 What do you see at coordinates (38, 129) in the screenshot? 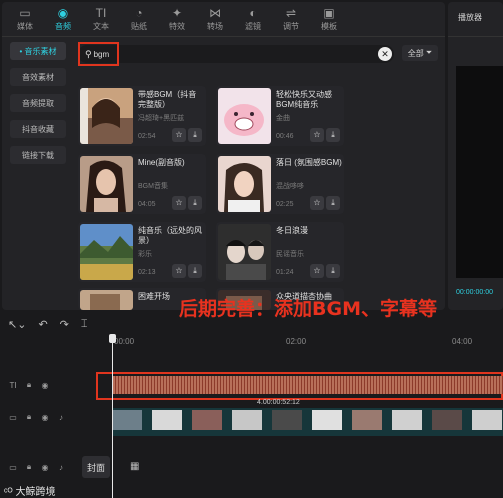
I see `sidebar-item-douyin-favorites: 抖音收藏` at bounding box center [38, 129].